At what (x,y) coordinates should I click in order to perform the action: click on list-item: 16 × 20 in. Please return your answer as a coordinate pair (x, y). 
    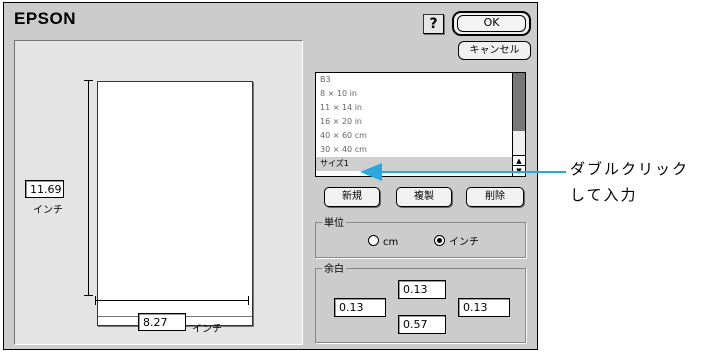
    Looking at the image, I should click on (420, 122).